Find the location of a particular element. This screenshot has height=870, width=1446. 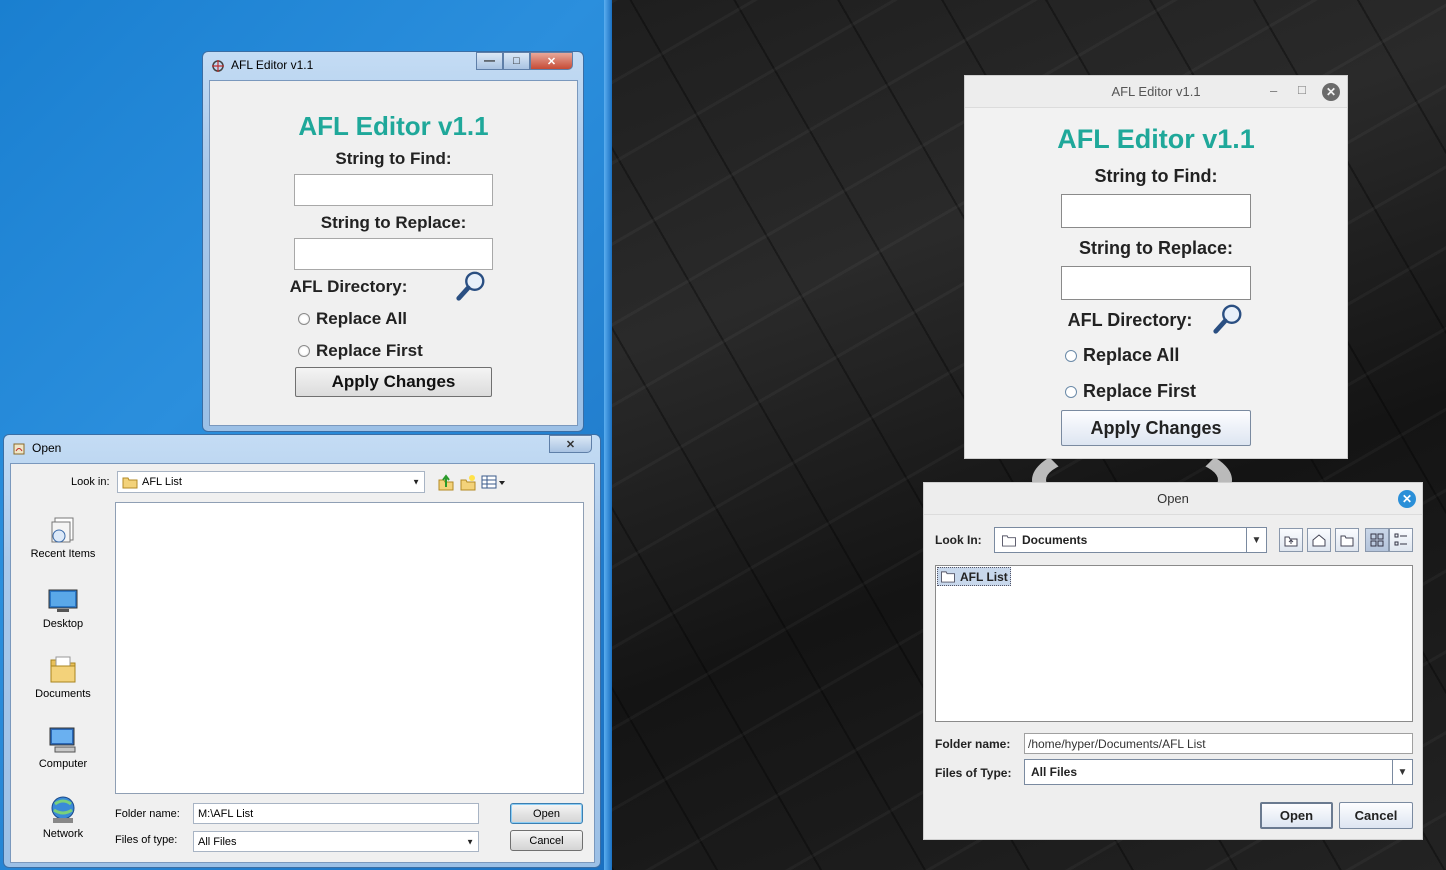

home-icon is located at coordinates (1319, 540).